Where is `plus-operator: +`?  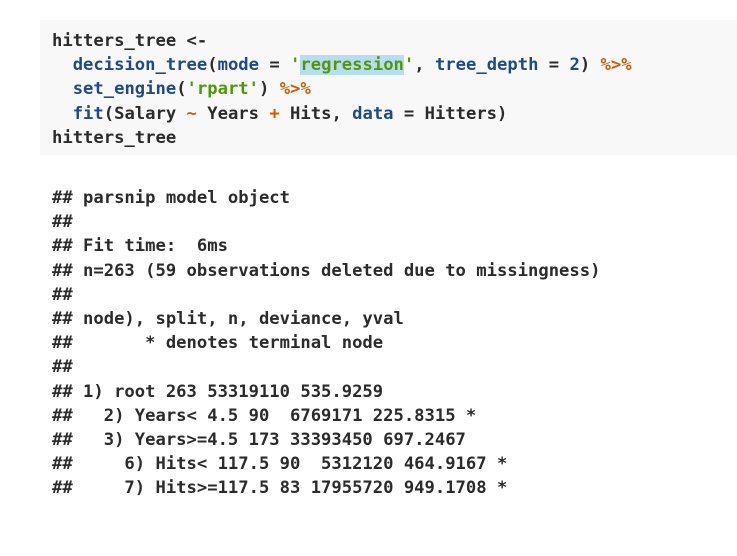
plus-operator: + is located at coordinates (274, 113).